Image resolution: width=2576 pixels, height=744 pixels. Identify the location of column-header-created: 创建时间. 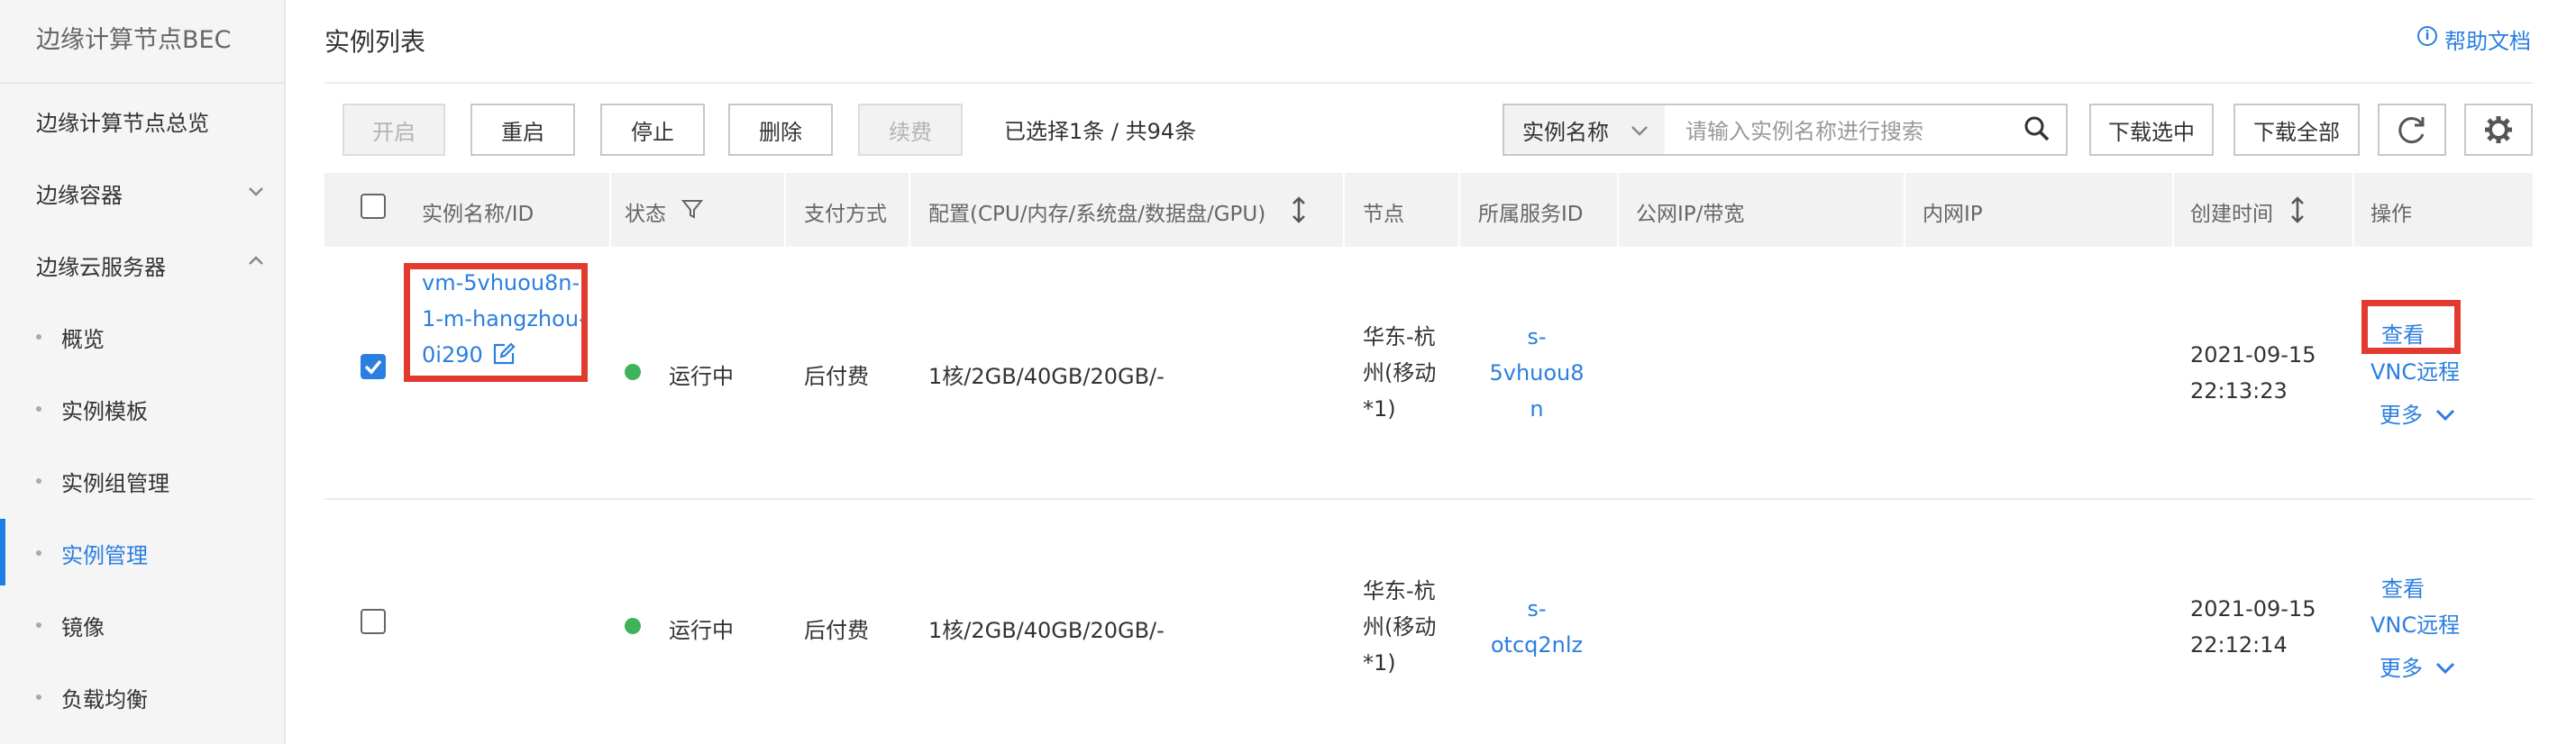
(2231, 214).